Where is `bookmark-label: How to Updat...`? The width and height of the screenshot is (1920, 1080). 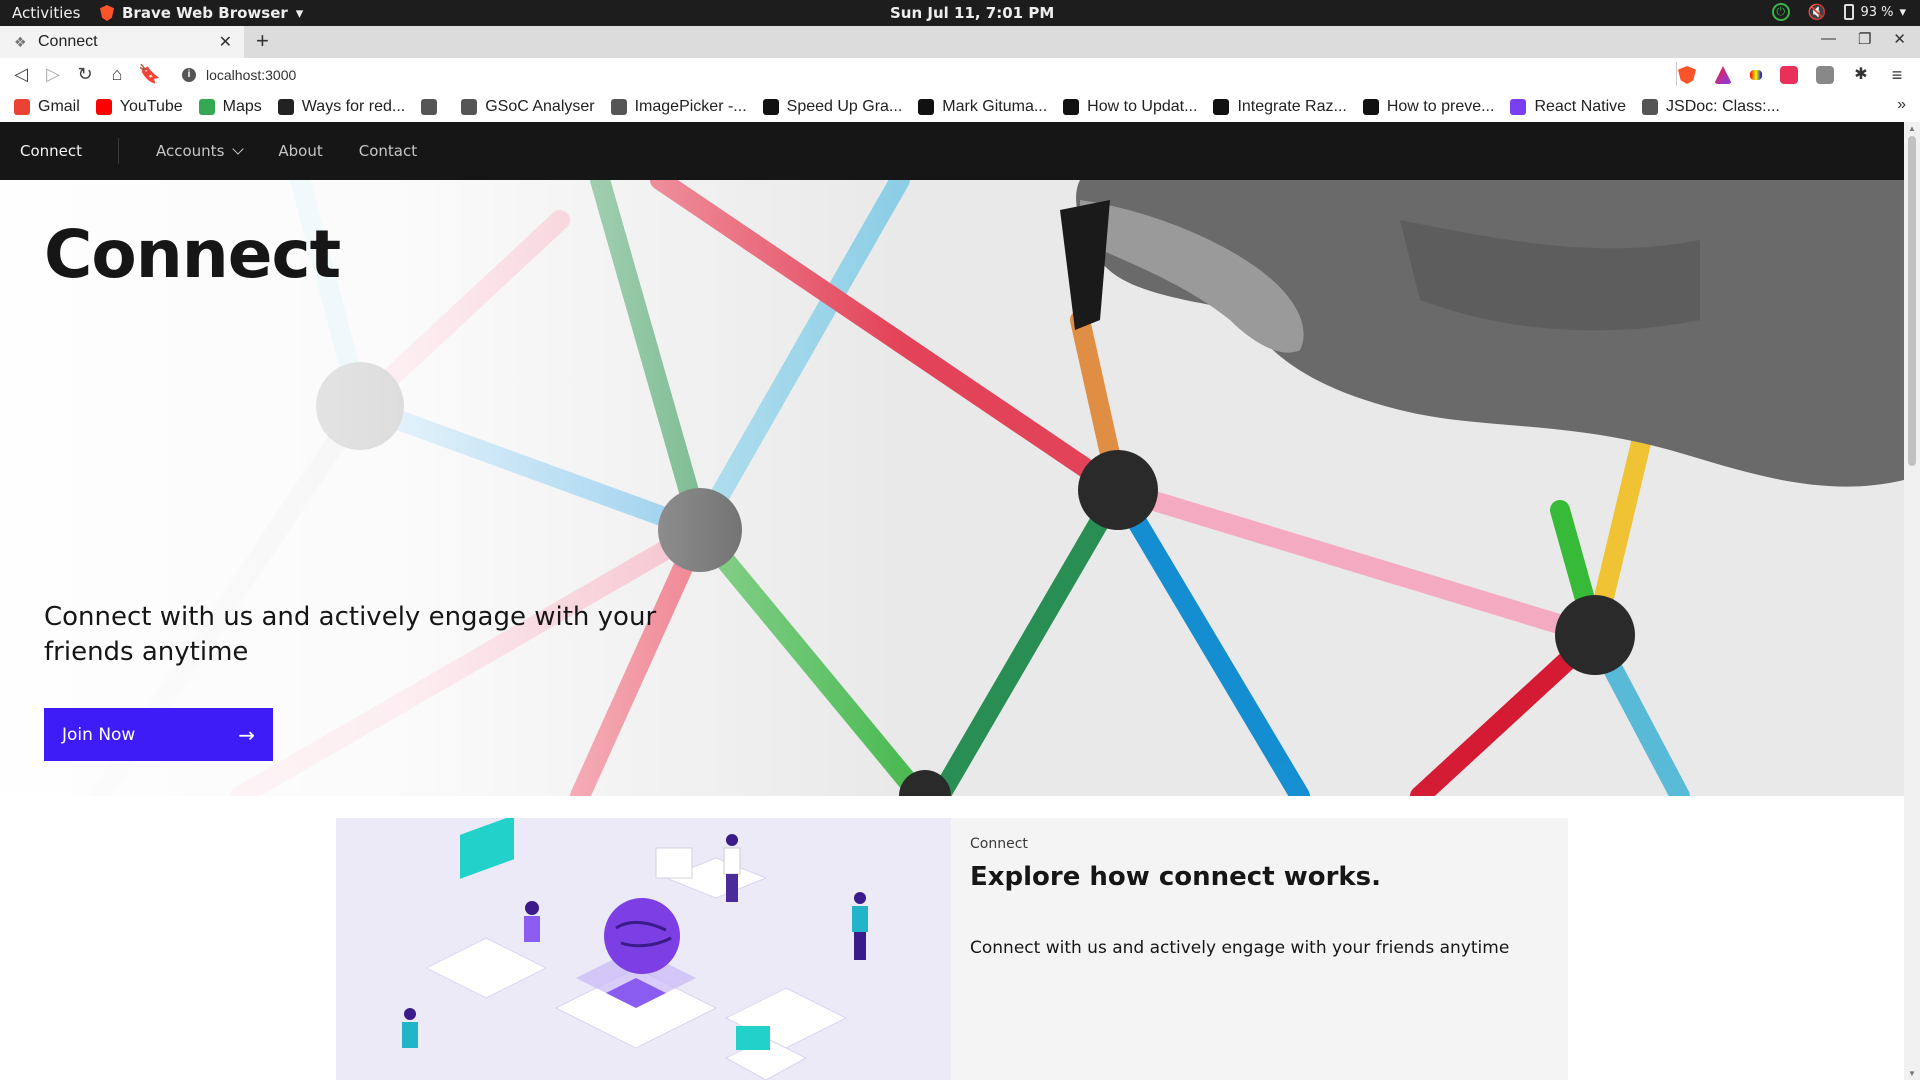
bookmark-label: How to Updat... is located at coordinates (1142, 106).